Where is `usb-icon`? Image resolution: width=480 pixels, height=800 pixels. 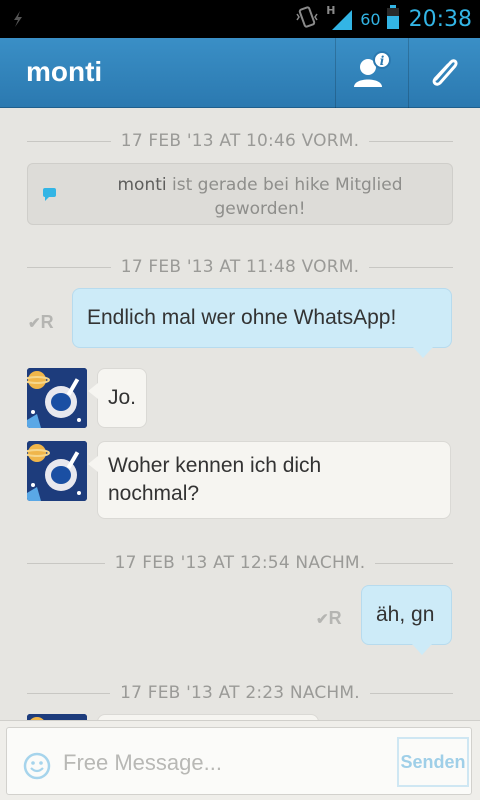
usb-icon is located at coordinates (18, 19).